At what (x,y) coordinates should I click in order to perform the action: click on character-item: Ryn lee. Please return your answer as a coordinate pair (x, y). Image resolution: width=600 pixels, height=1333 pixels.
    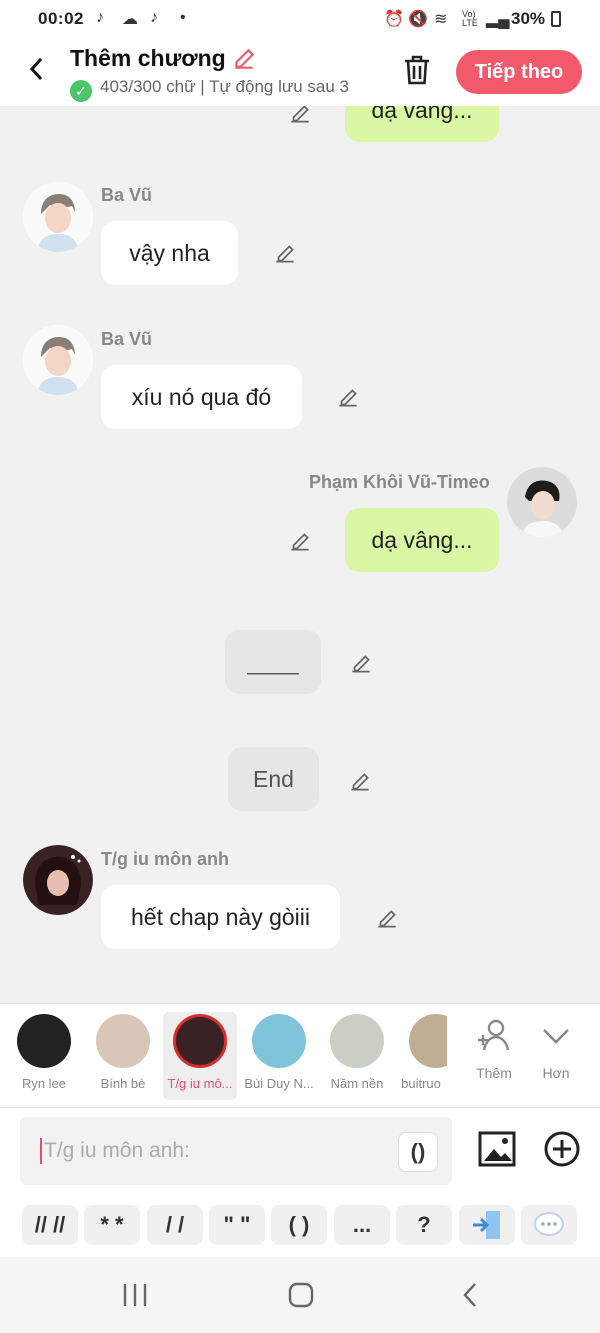
    Looking at the image, I should click on (44, 1051).